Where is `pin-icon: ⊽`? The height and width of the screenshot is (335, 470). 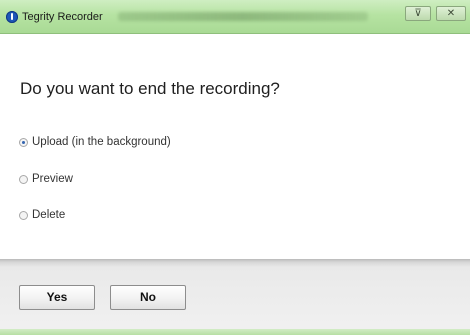 pin-icon: ⊽ is located at coordinates (418, 13).